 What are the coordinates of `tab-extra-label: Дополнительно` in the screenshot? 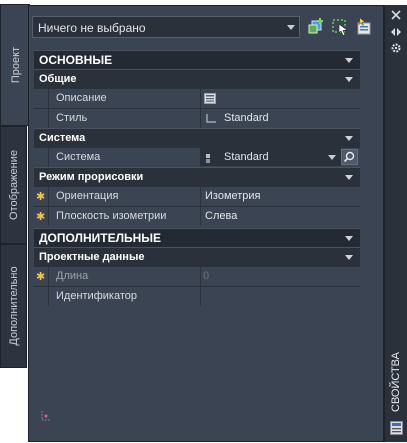 It's located at (13, 306).